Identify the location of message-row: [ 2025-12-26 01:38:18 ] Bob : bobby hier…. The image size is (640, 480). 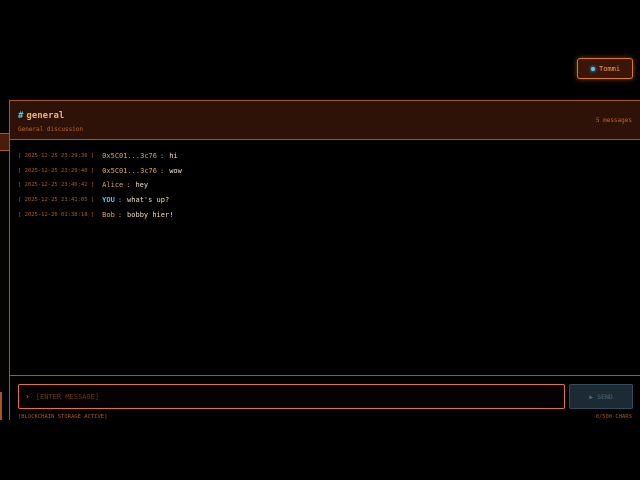
(323, 214).